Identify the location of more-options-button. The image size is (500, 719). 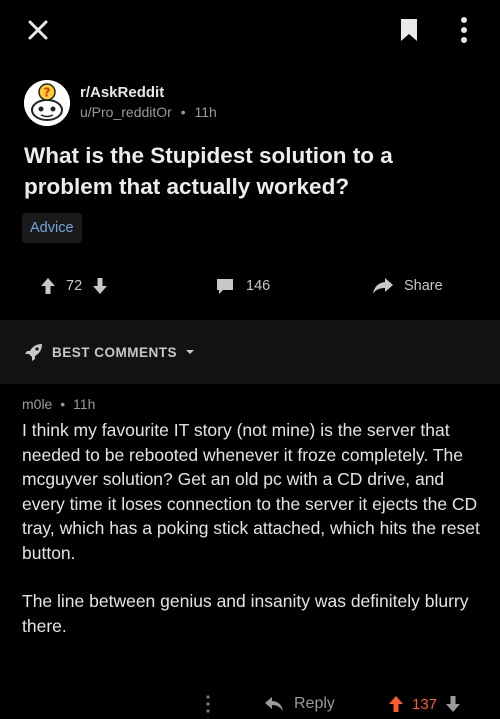
(464, 30).